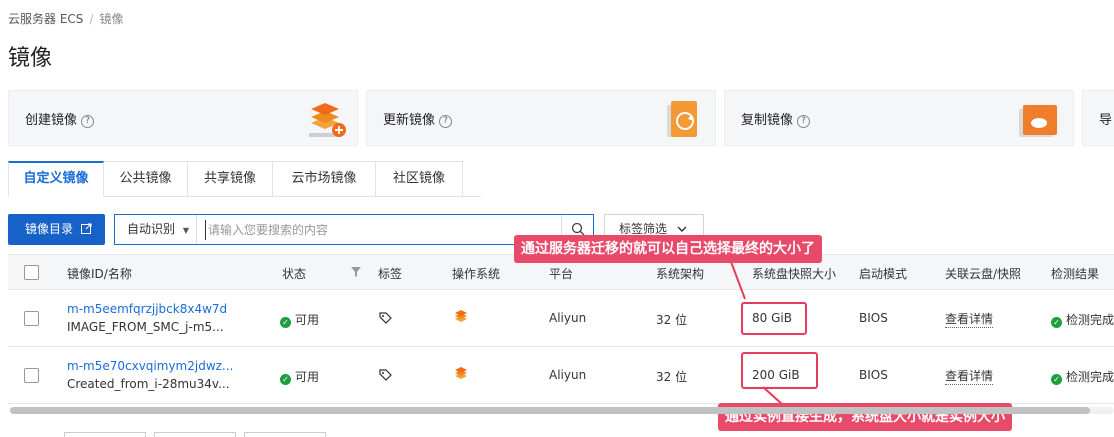 The height and width of the screenshot is (437, 1114). I want to click on annotation-arrow, so click(737, 279).